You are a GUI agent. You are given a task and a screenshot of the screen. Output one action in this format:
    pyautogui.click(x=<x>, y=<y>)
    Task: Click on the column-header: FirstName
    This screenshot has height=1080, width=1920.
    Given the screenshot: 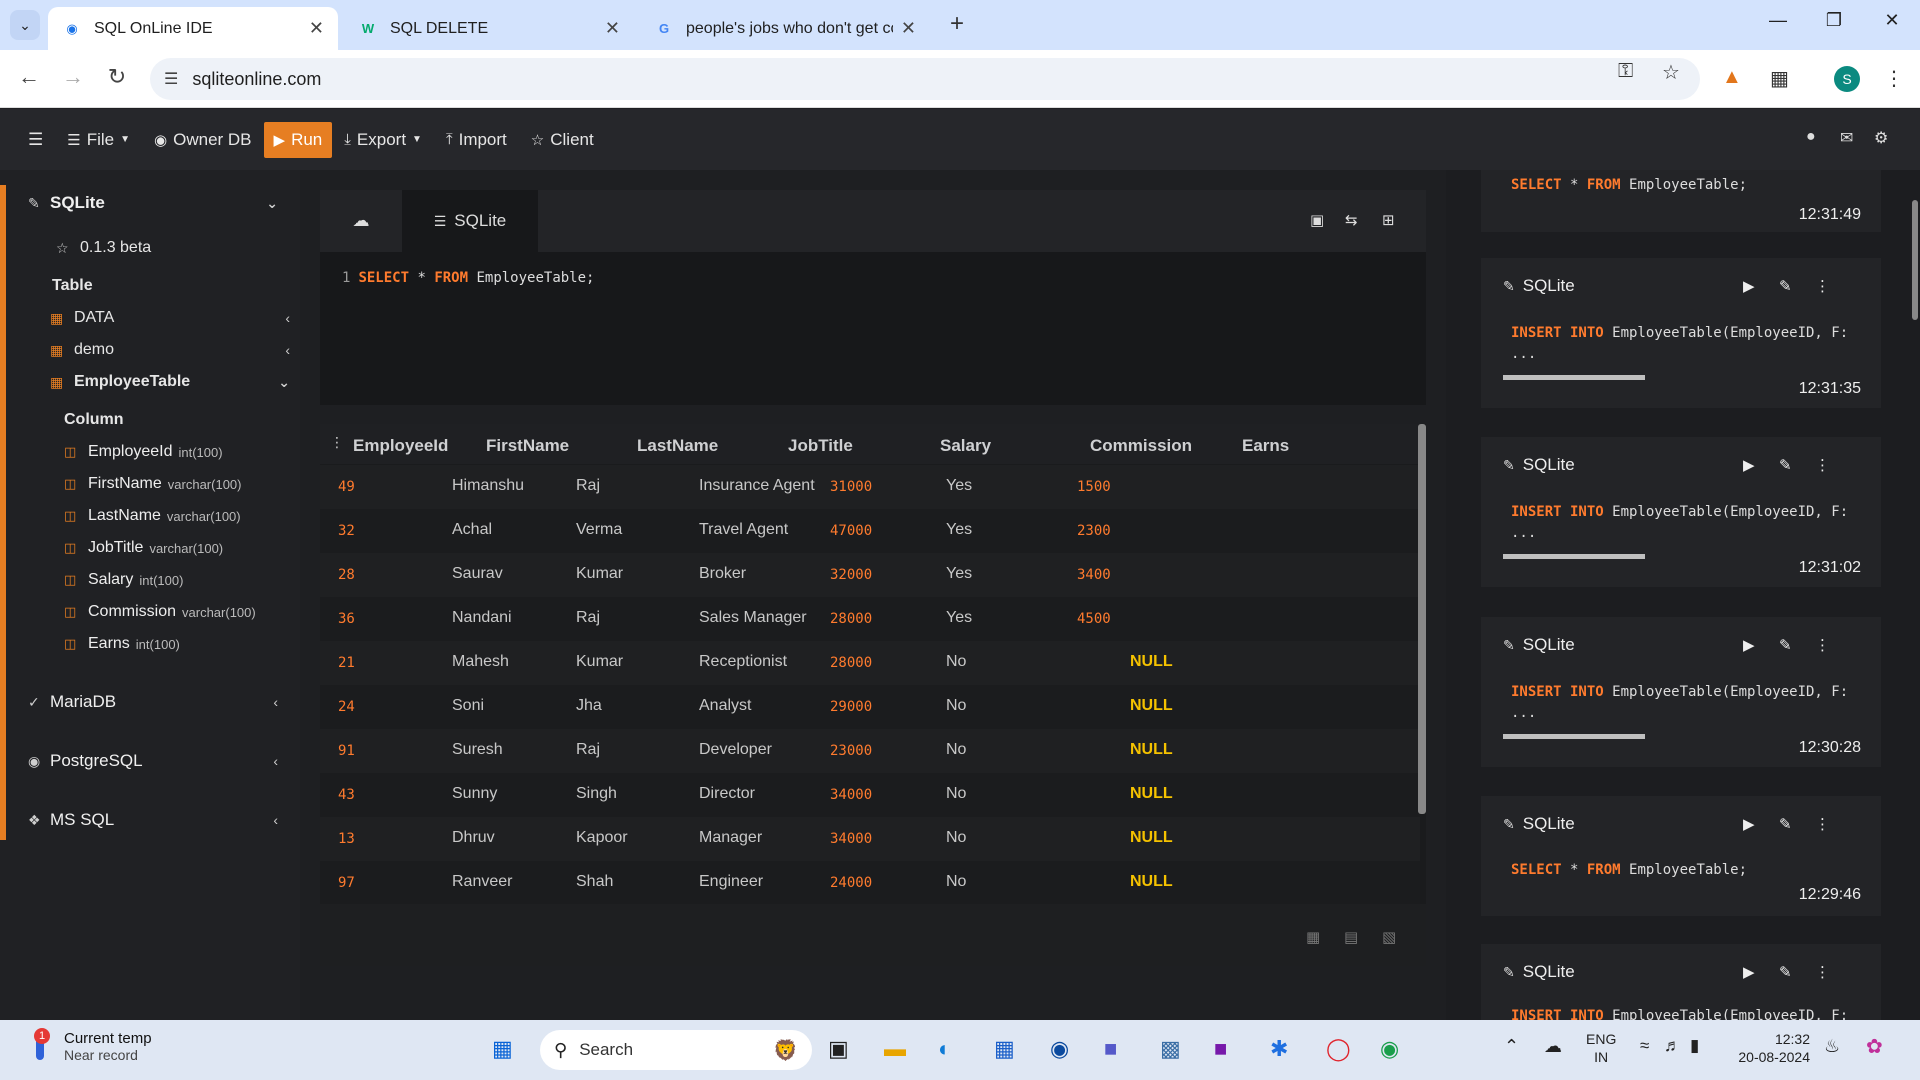 What is the action you would take?
    pyautogui.click(x=527, y=446)
    